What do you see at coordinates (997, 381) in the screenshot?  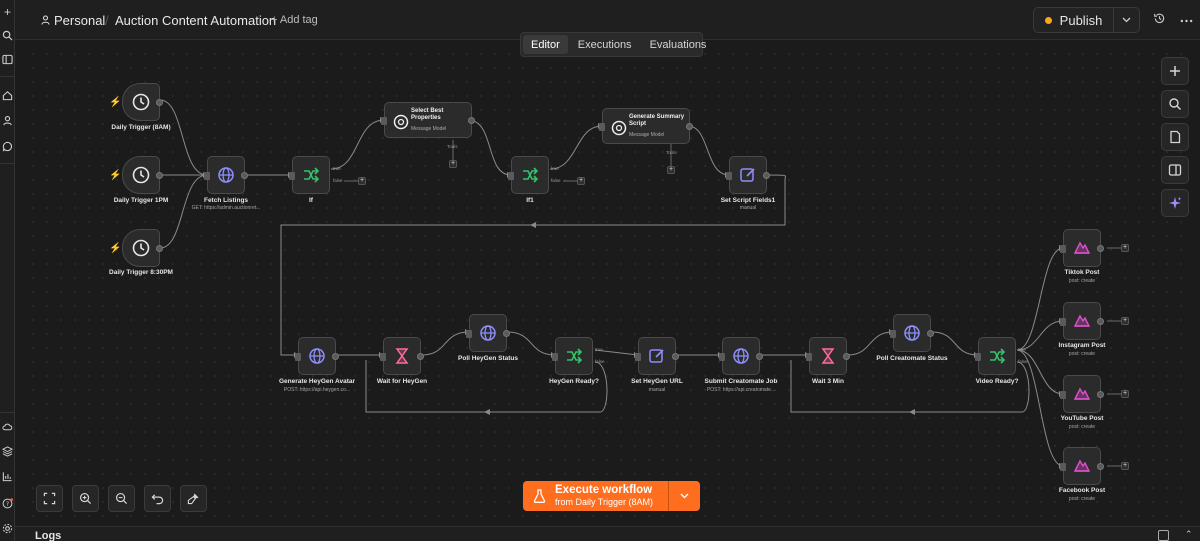 I see `node-label: Video Ready?` at bounding box center [997, 381].